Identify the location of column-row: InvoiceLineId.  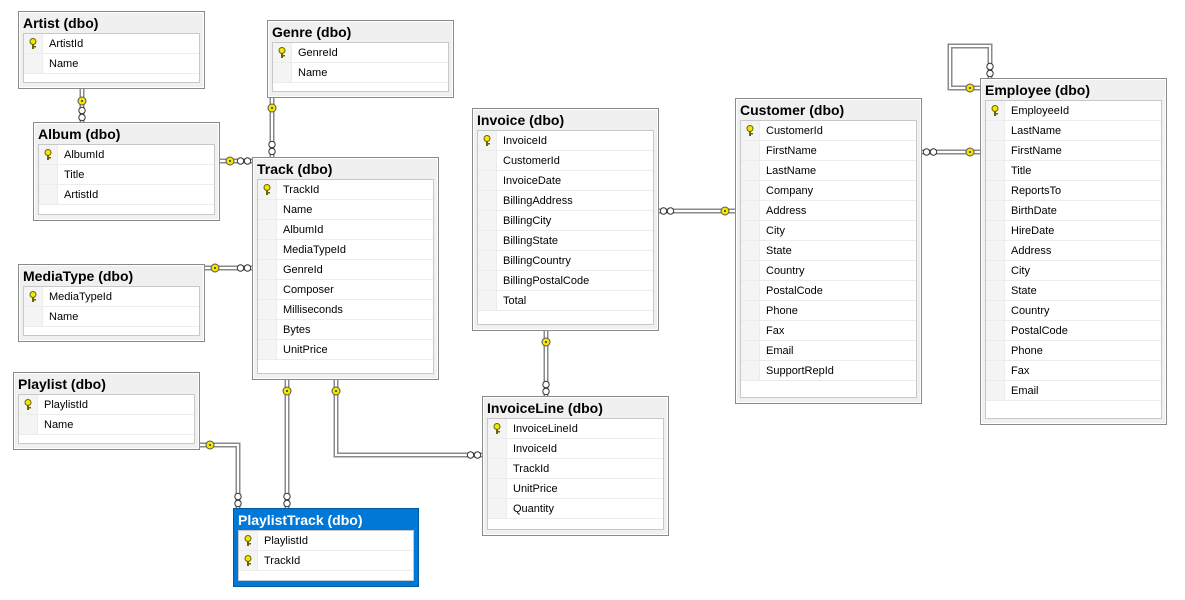
(575, 429).